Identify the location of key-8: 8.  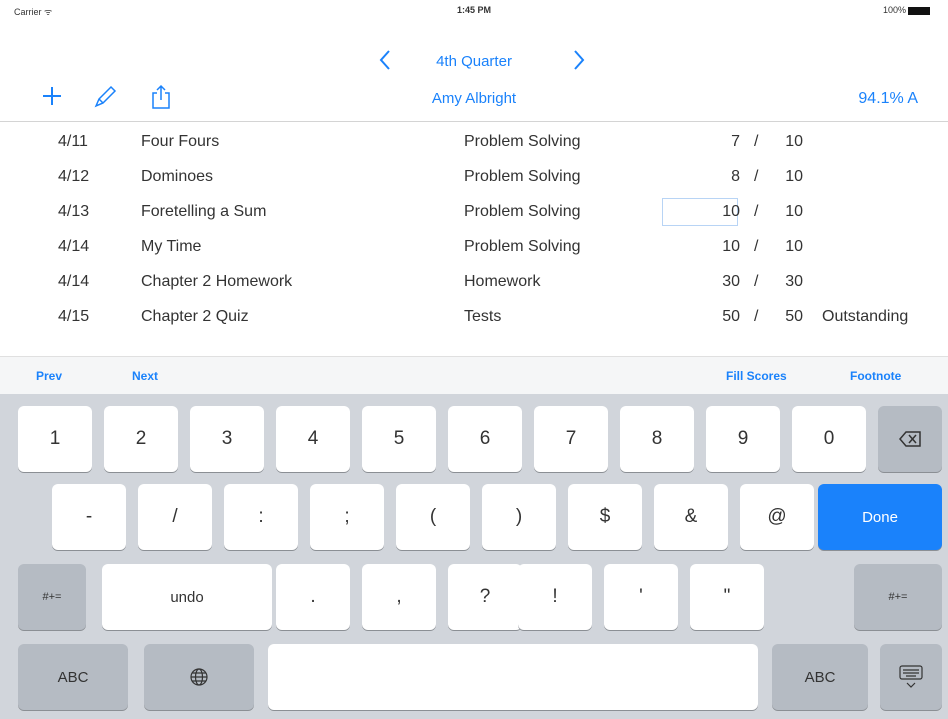
(657, 439).